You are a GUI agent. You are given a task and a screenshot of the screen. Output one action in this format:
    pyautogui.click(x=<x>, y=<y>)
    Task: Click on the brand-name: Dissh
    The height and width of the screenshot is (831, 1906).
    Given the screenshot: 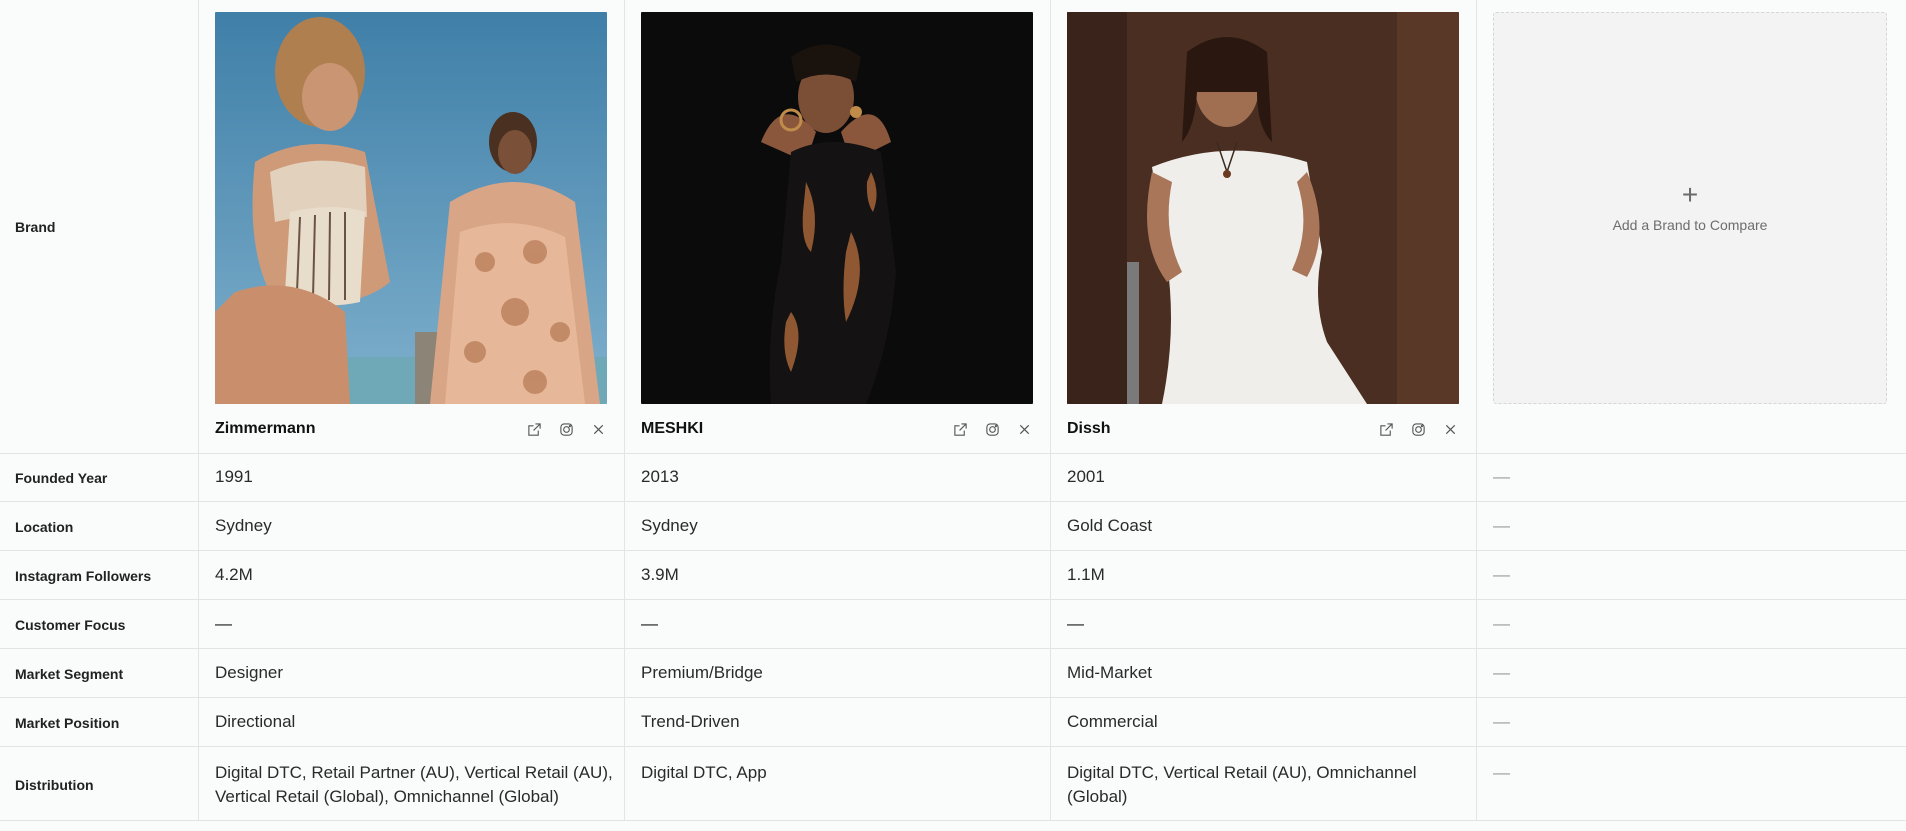 What is the action you would take?
    pyautogui.click(x=1089, y=428)
    